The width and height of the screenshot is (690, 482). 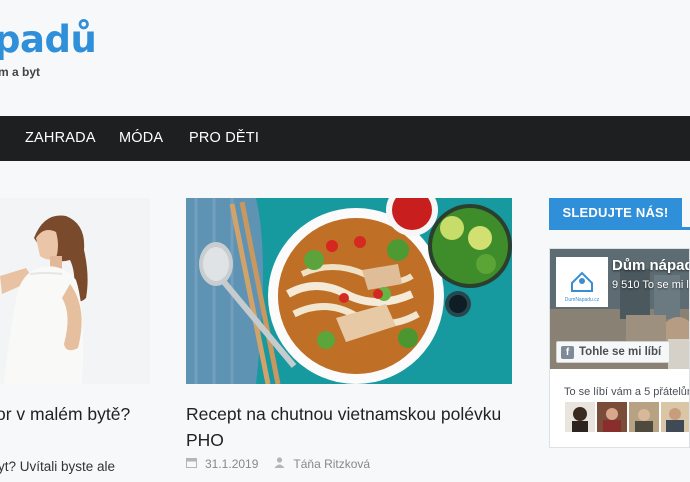 What do you see at coordinates (650, 265) in the screenshot?
I see `fb-page-name: Dům nápadů` at bounding box center [650, 265].